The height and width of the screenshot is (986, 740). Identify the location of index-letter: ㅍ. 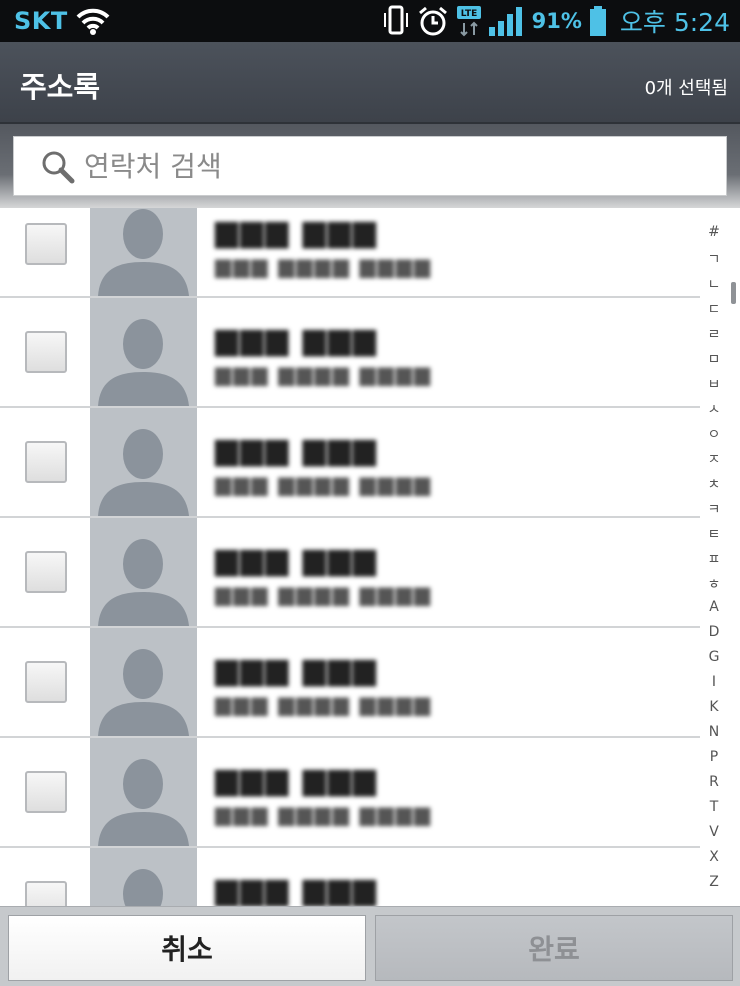
(714, 559).